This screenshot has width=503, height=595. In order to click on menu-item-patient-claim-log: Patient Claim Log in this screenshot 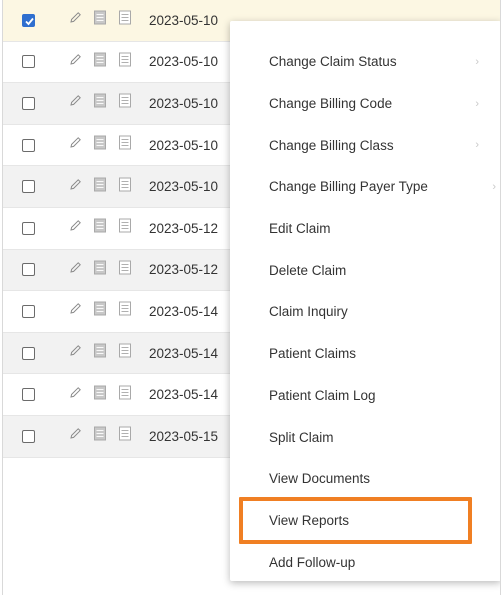, I will do `click(365, 396)`.